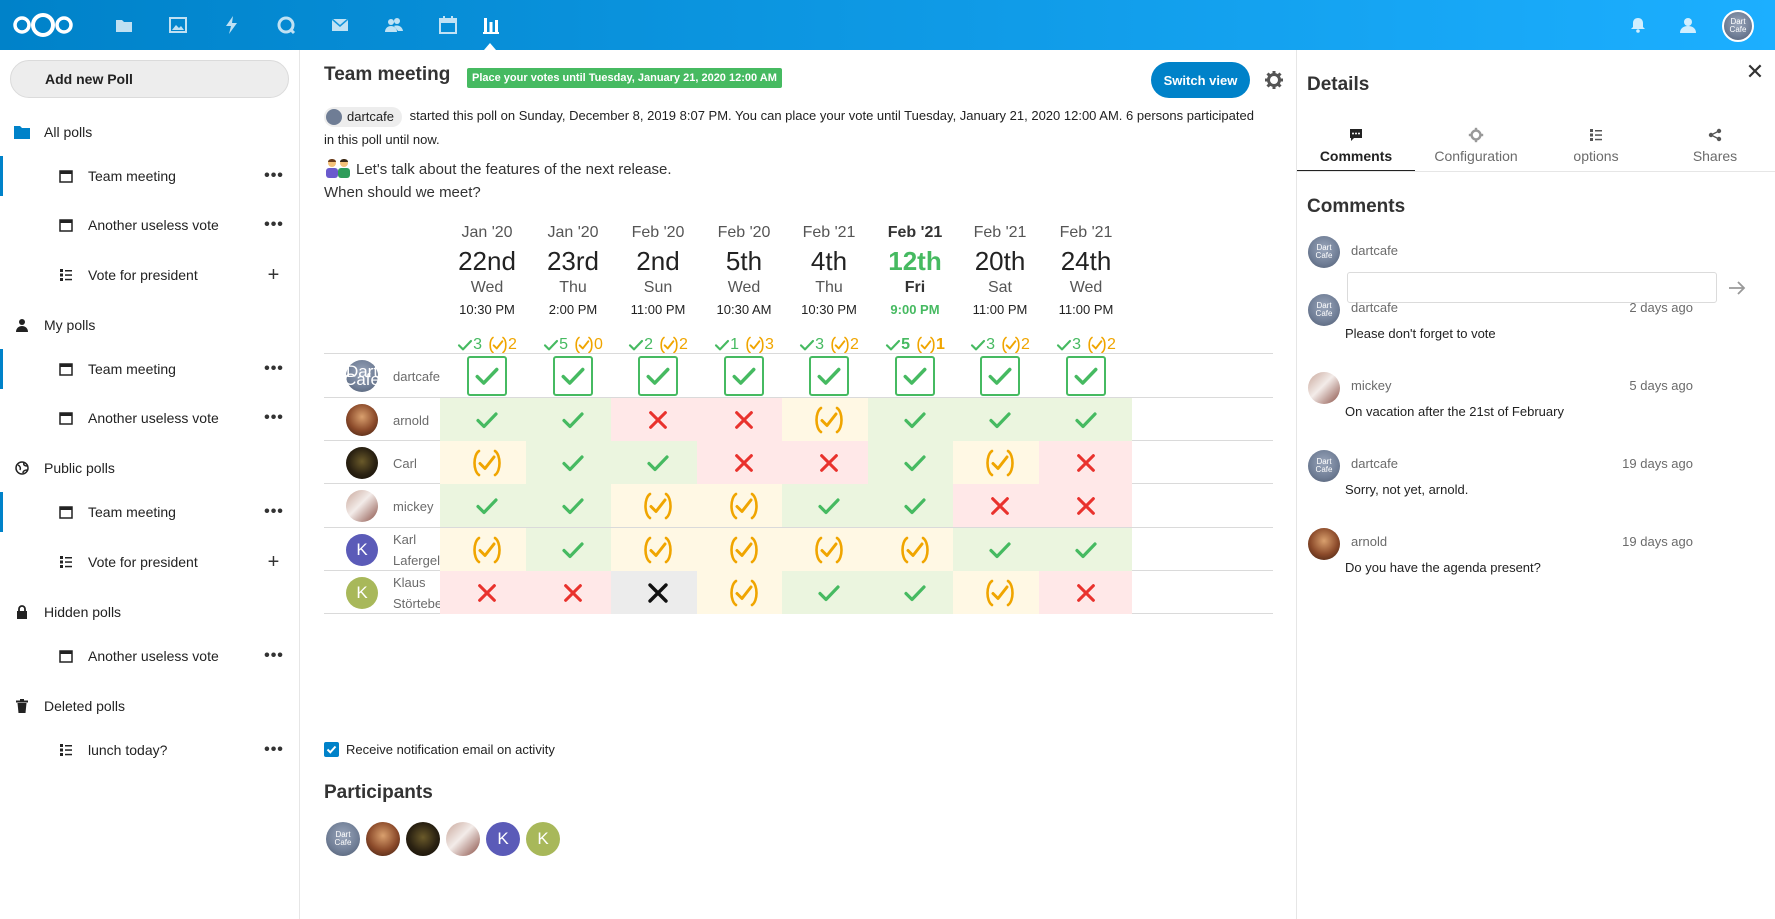 Image resolution: width=1775 pixels, height=919 pixels. What do you see at coordinates (829, 232) in the screenshot?
I see `option-month: Feb '21` at bounding box center [829, 232].